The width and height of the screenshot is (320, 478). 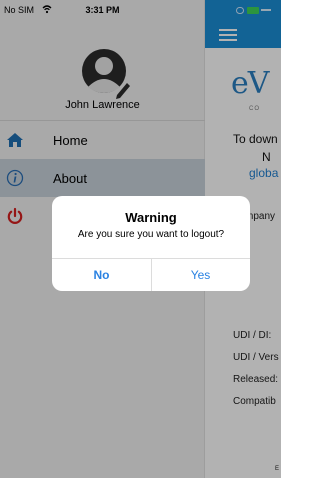 I want to click on yes-button: Yes, so click(x=200, y=275).